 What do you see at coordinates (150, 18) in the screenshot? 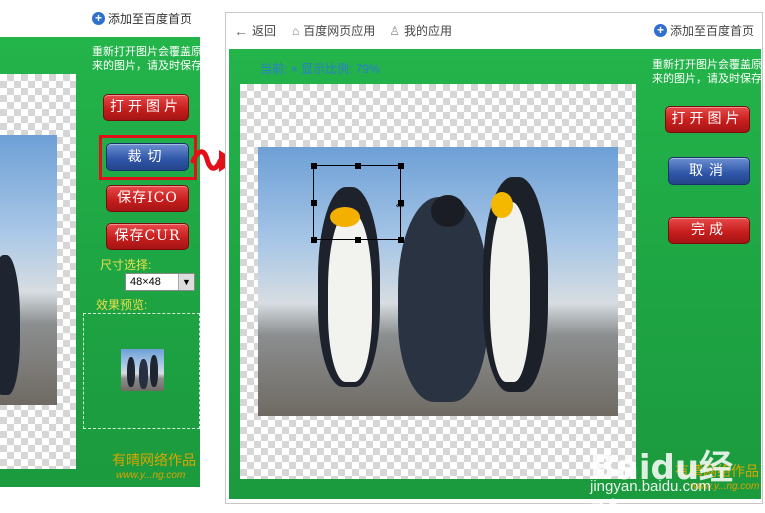
I see `left-add-home-link: 添加至百度首页` at bounding box center [150, 18].